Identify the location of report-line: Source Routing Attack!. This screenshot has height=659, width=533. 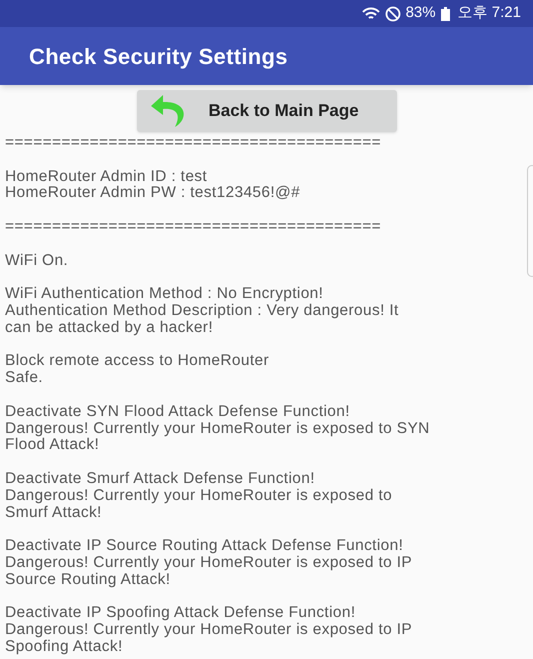
(87, 580).